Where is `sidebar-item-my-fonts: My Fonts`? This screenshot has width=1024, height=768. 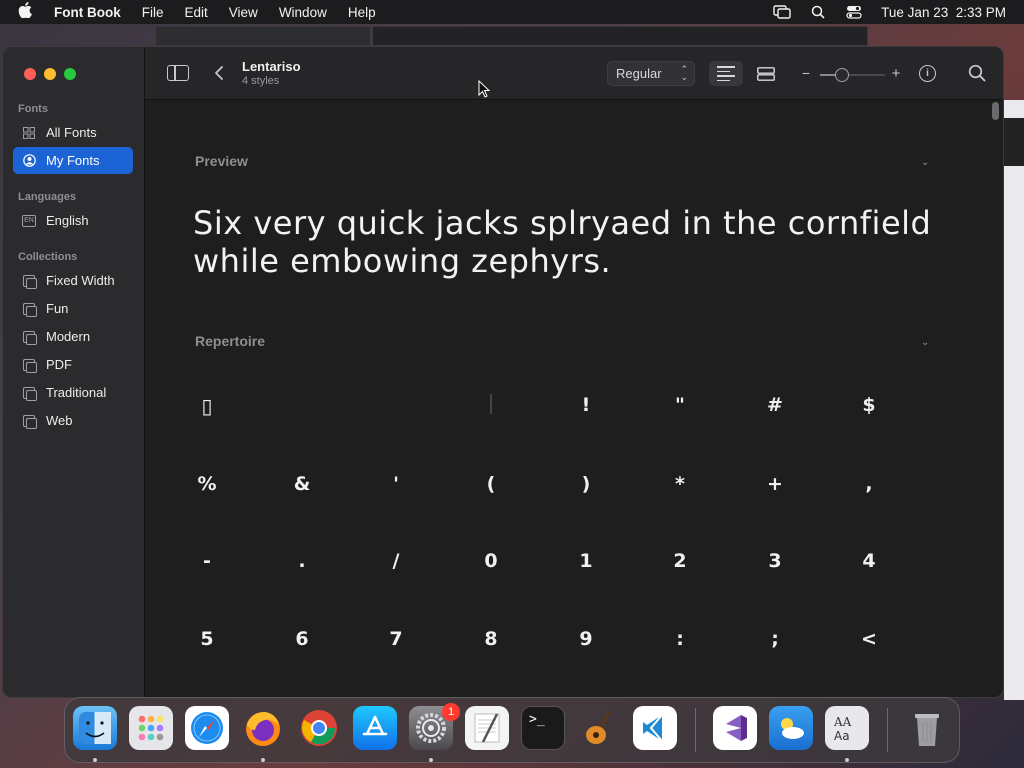 sidebar-item-my-fonts: My Fonts is located at coordinates (73, 160).